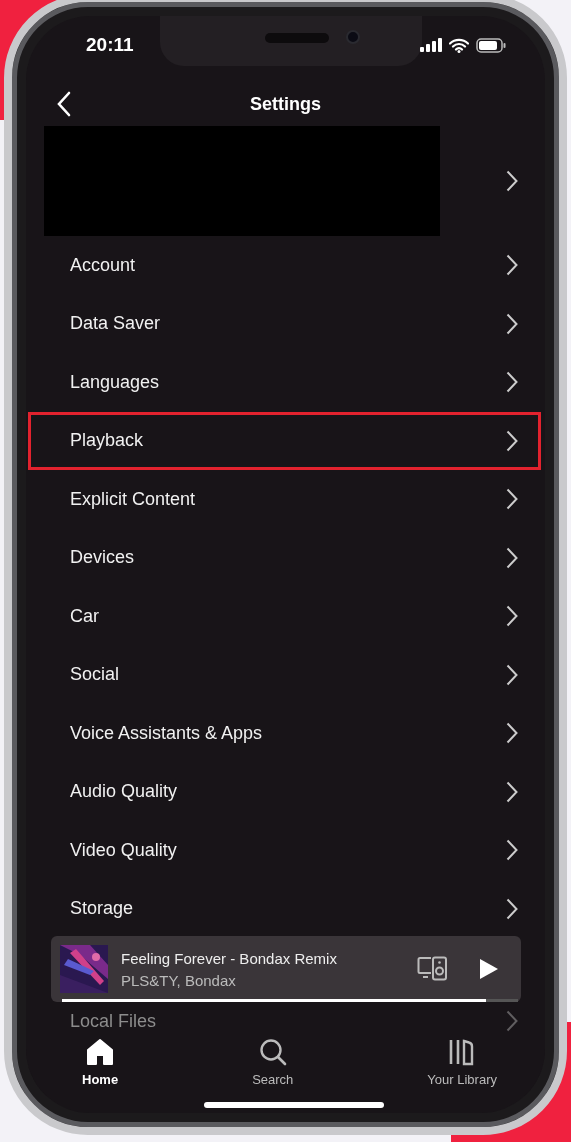  What do you see at coordinates (284, 382) in the screenshot?
I see `settings-item: Languages` at bounding box center [284, 382].